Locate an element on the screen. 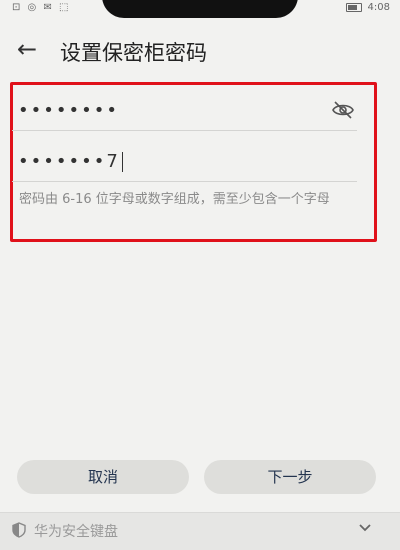  eye-off-icon is located at coordinates (343, 110).